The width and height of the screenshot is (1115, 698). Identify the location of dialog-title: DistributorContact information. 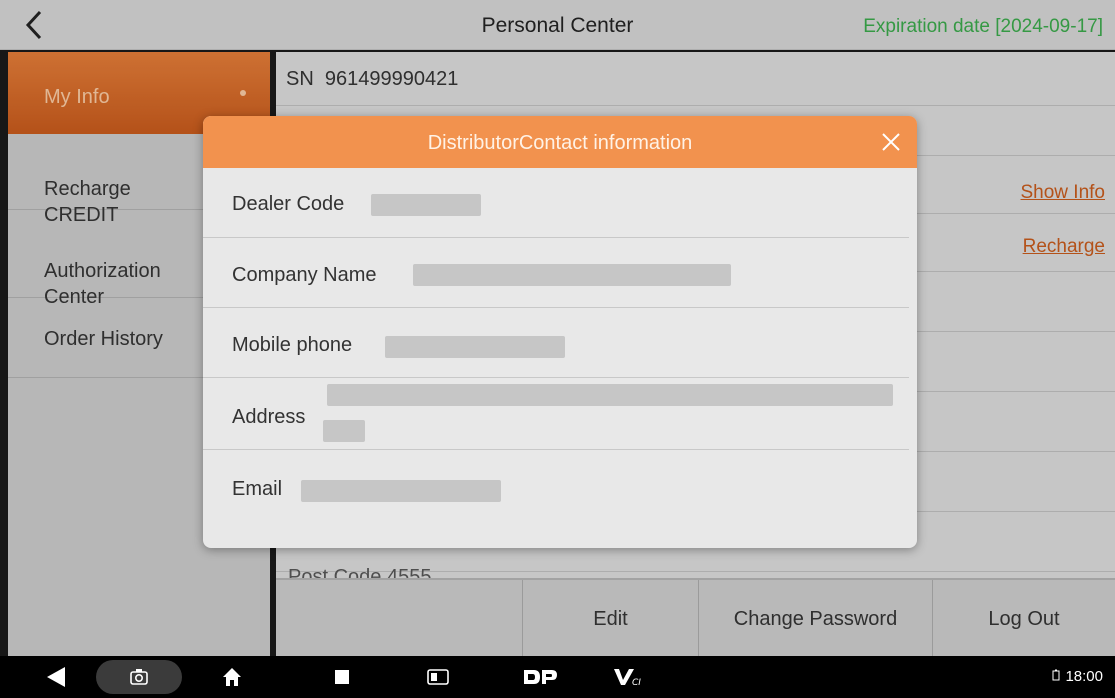
(560, 143).